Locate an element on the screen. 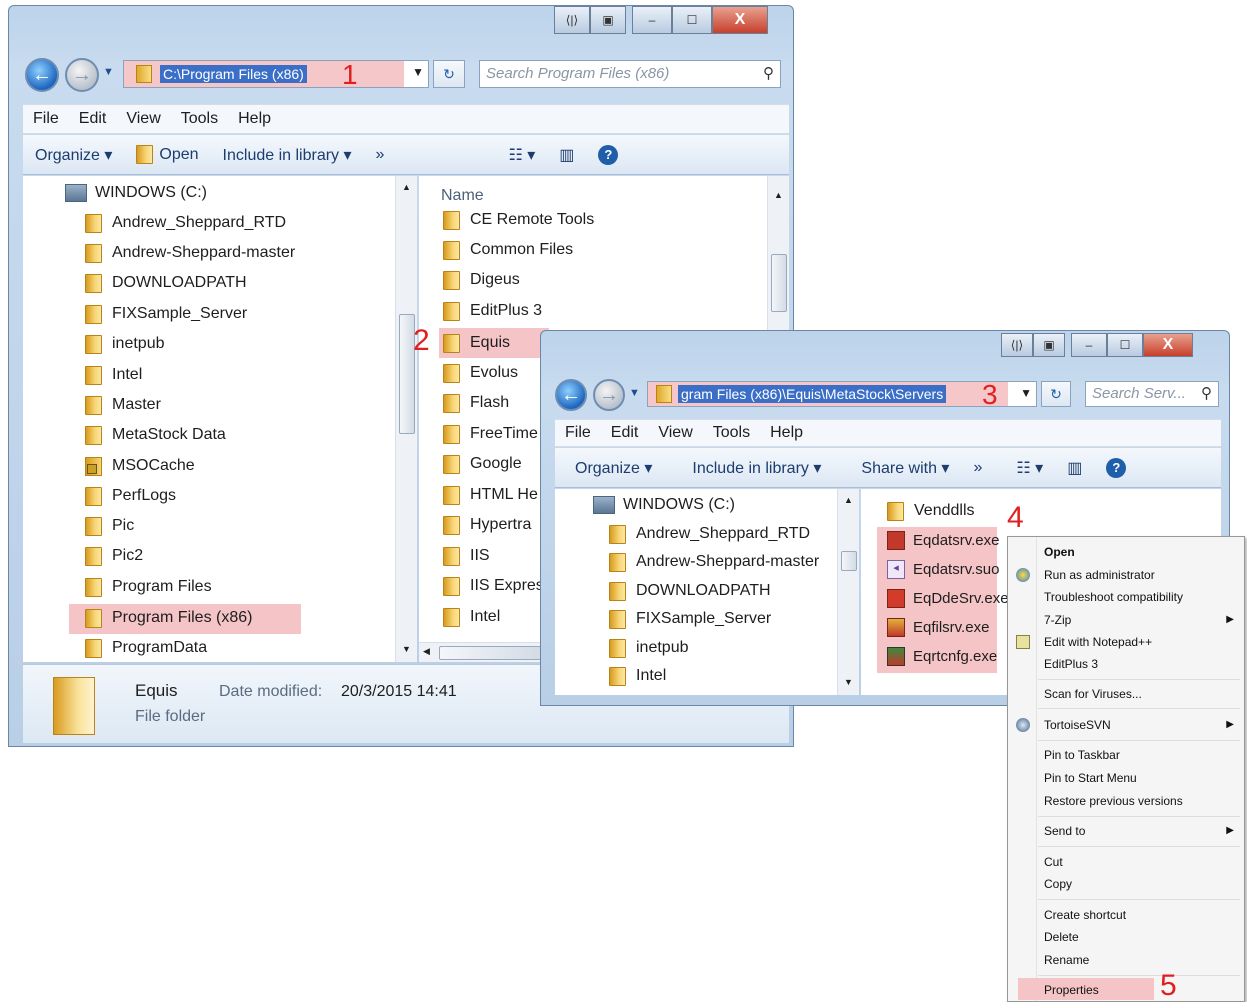  file-item: Common Files is located at coordinates (508, 250).